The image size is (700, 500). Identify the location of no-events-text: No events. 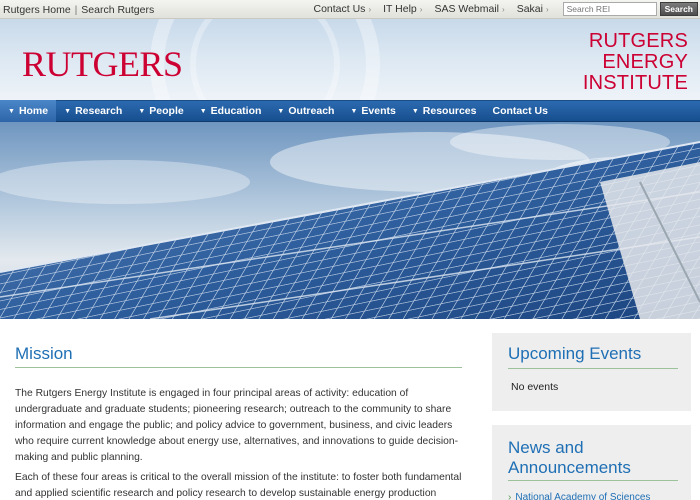
(535, 387).